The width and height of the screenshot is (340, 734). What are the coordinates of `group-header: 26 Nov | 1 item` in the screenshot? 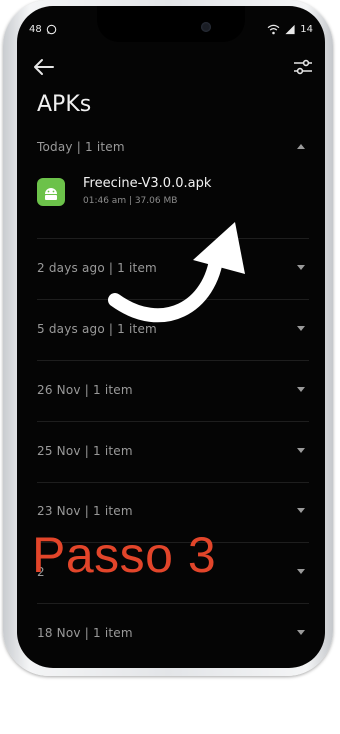 It's located at (174, 413).